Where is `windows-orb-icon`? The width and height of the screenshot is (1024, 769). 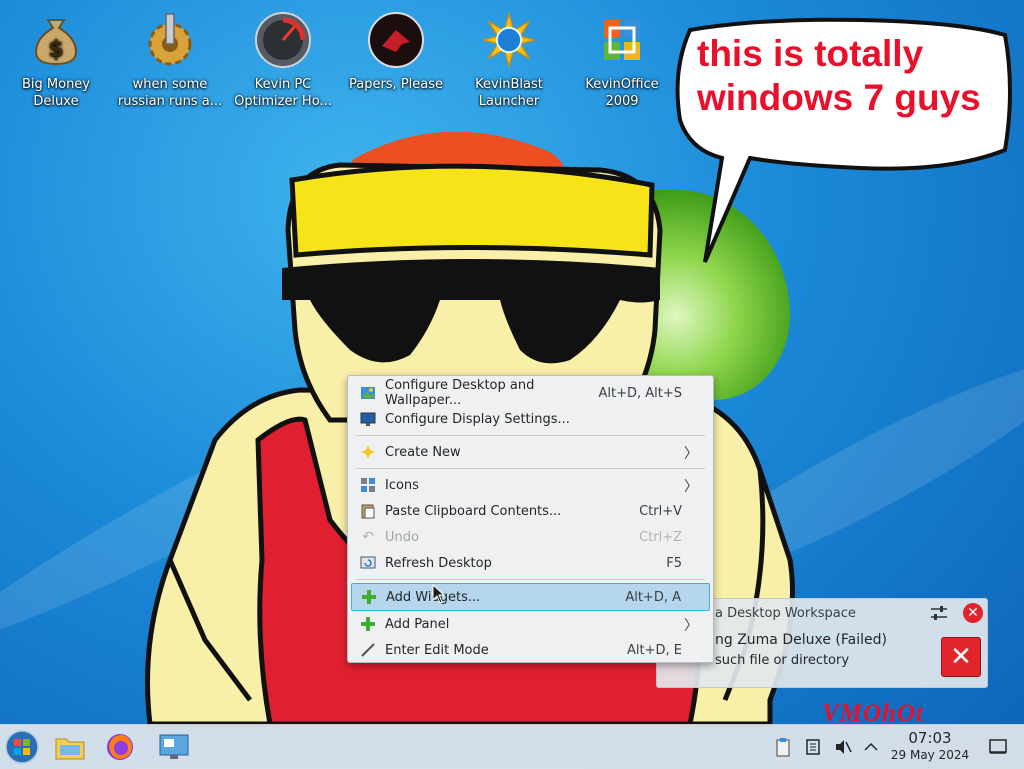 windows-orb-icon is located at coordinates (22, 747).